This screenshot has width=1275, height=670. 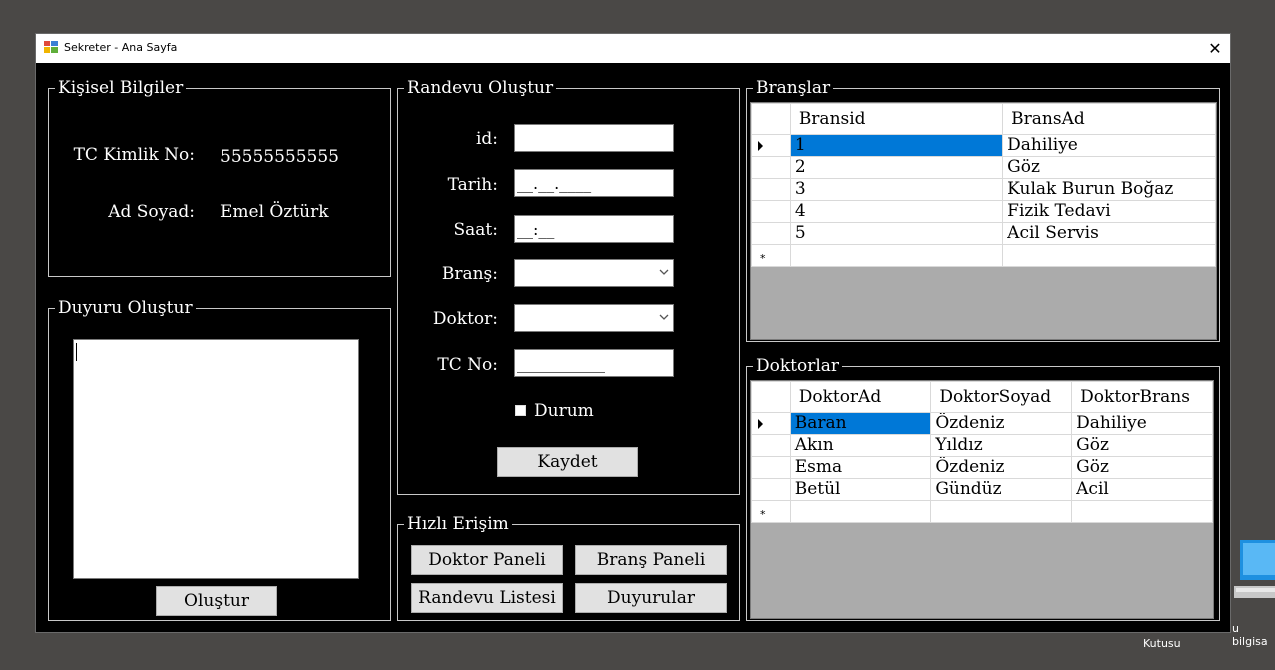 I want to click on column-header: DoktorSoyad, so click(x=1001, y=397).